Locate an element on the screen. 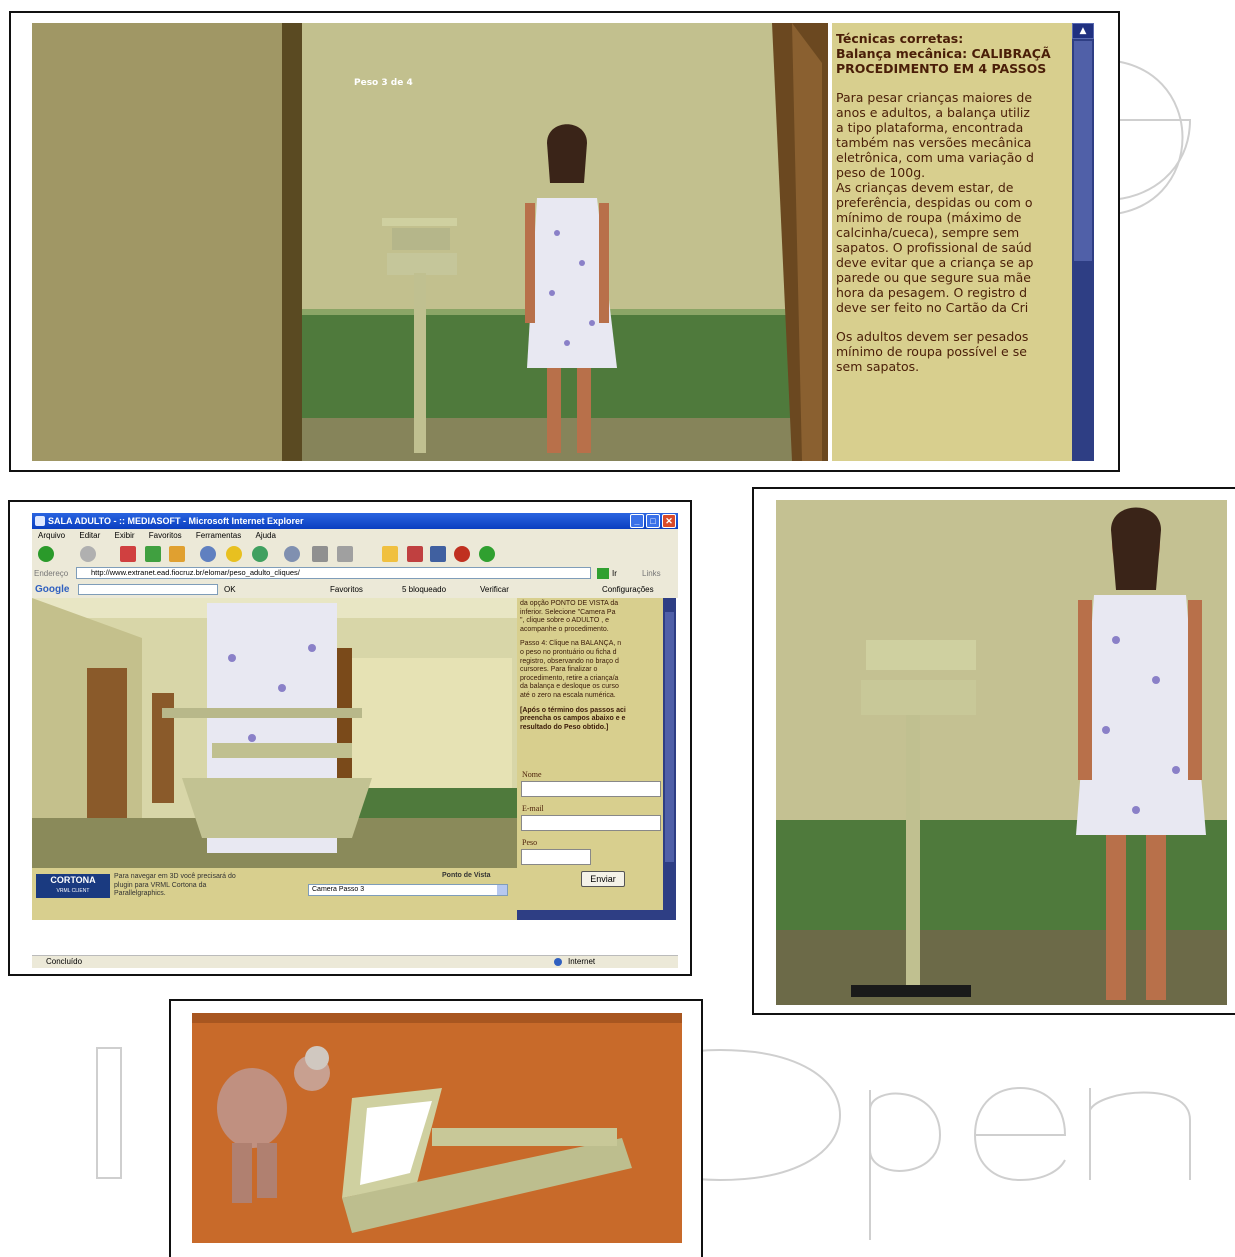  stop-icon is located at coordinates (128, 554).